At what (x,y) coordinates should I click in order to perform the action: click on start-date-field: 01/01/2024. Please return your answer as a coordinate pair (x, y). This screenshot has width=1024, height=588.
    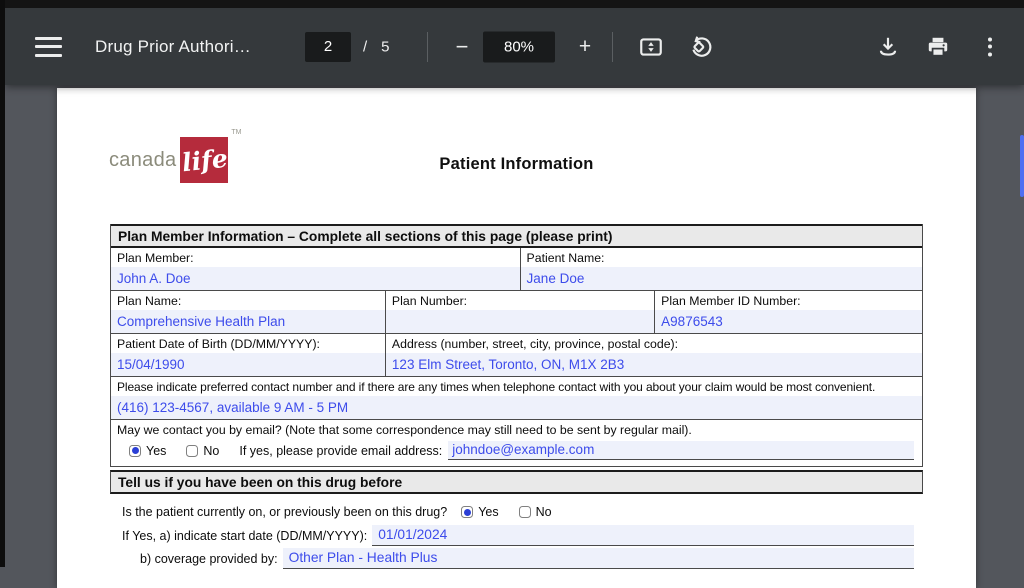
    Looking at the image, I should click on (643, 535).